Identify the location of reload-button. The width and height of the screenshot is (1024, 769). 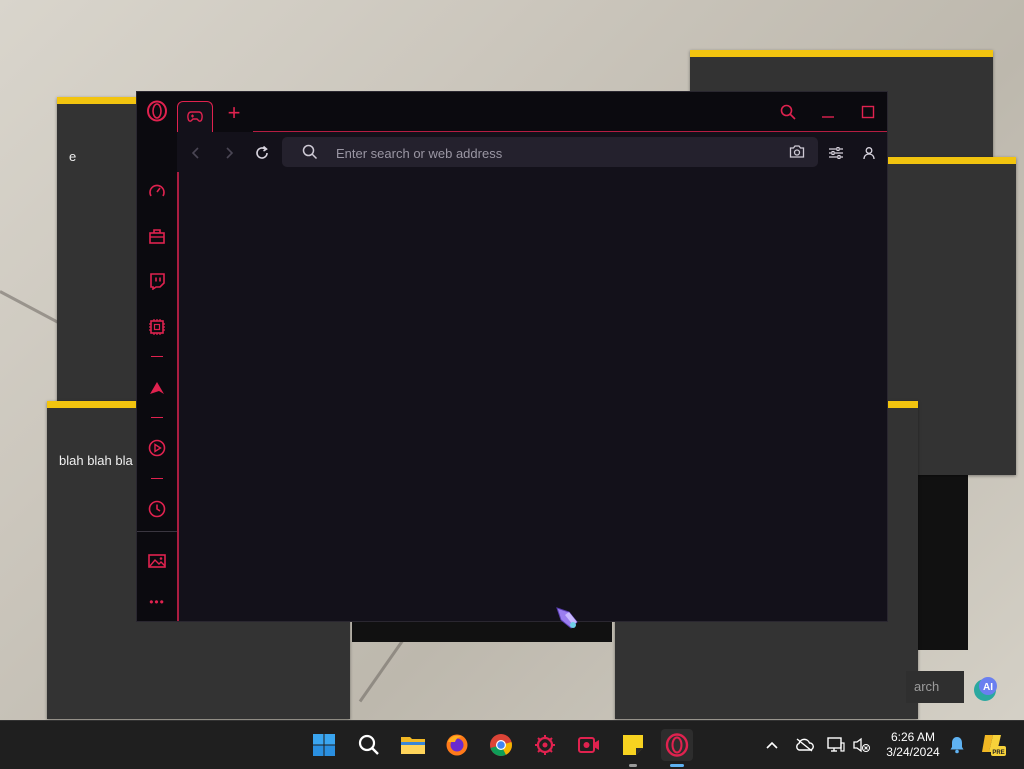
(262, 153).